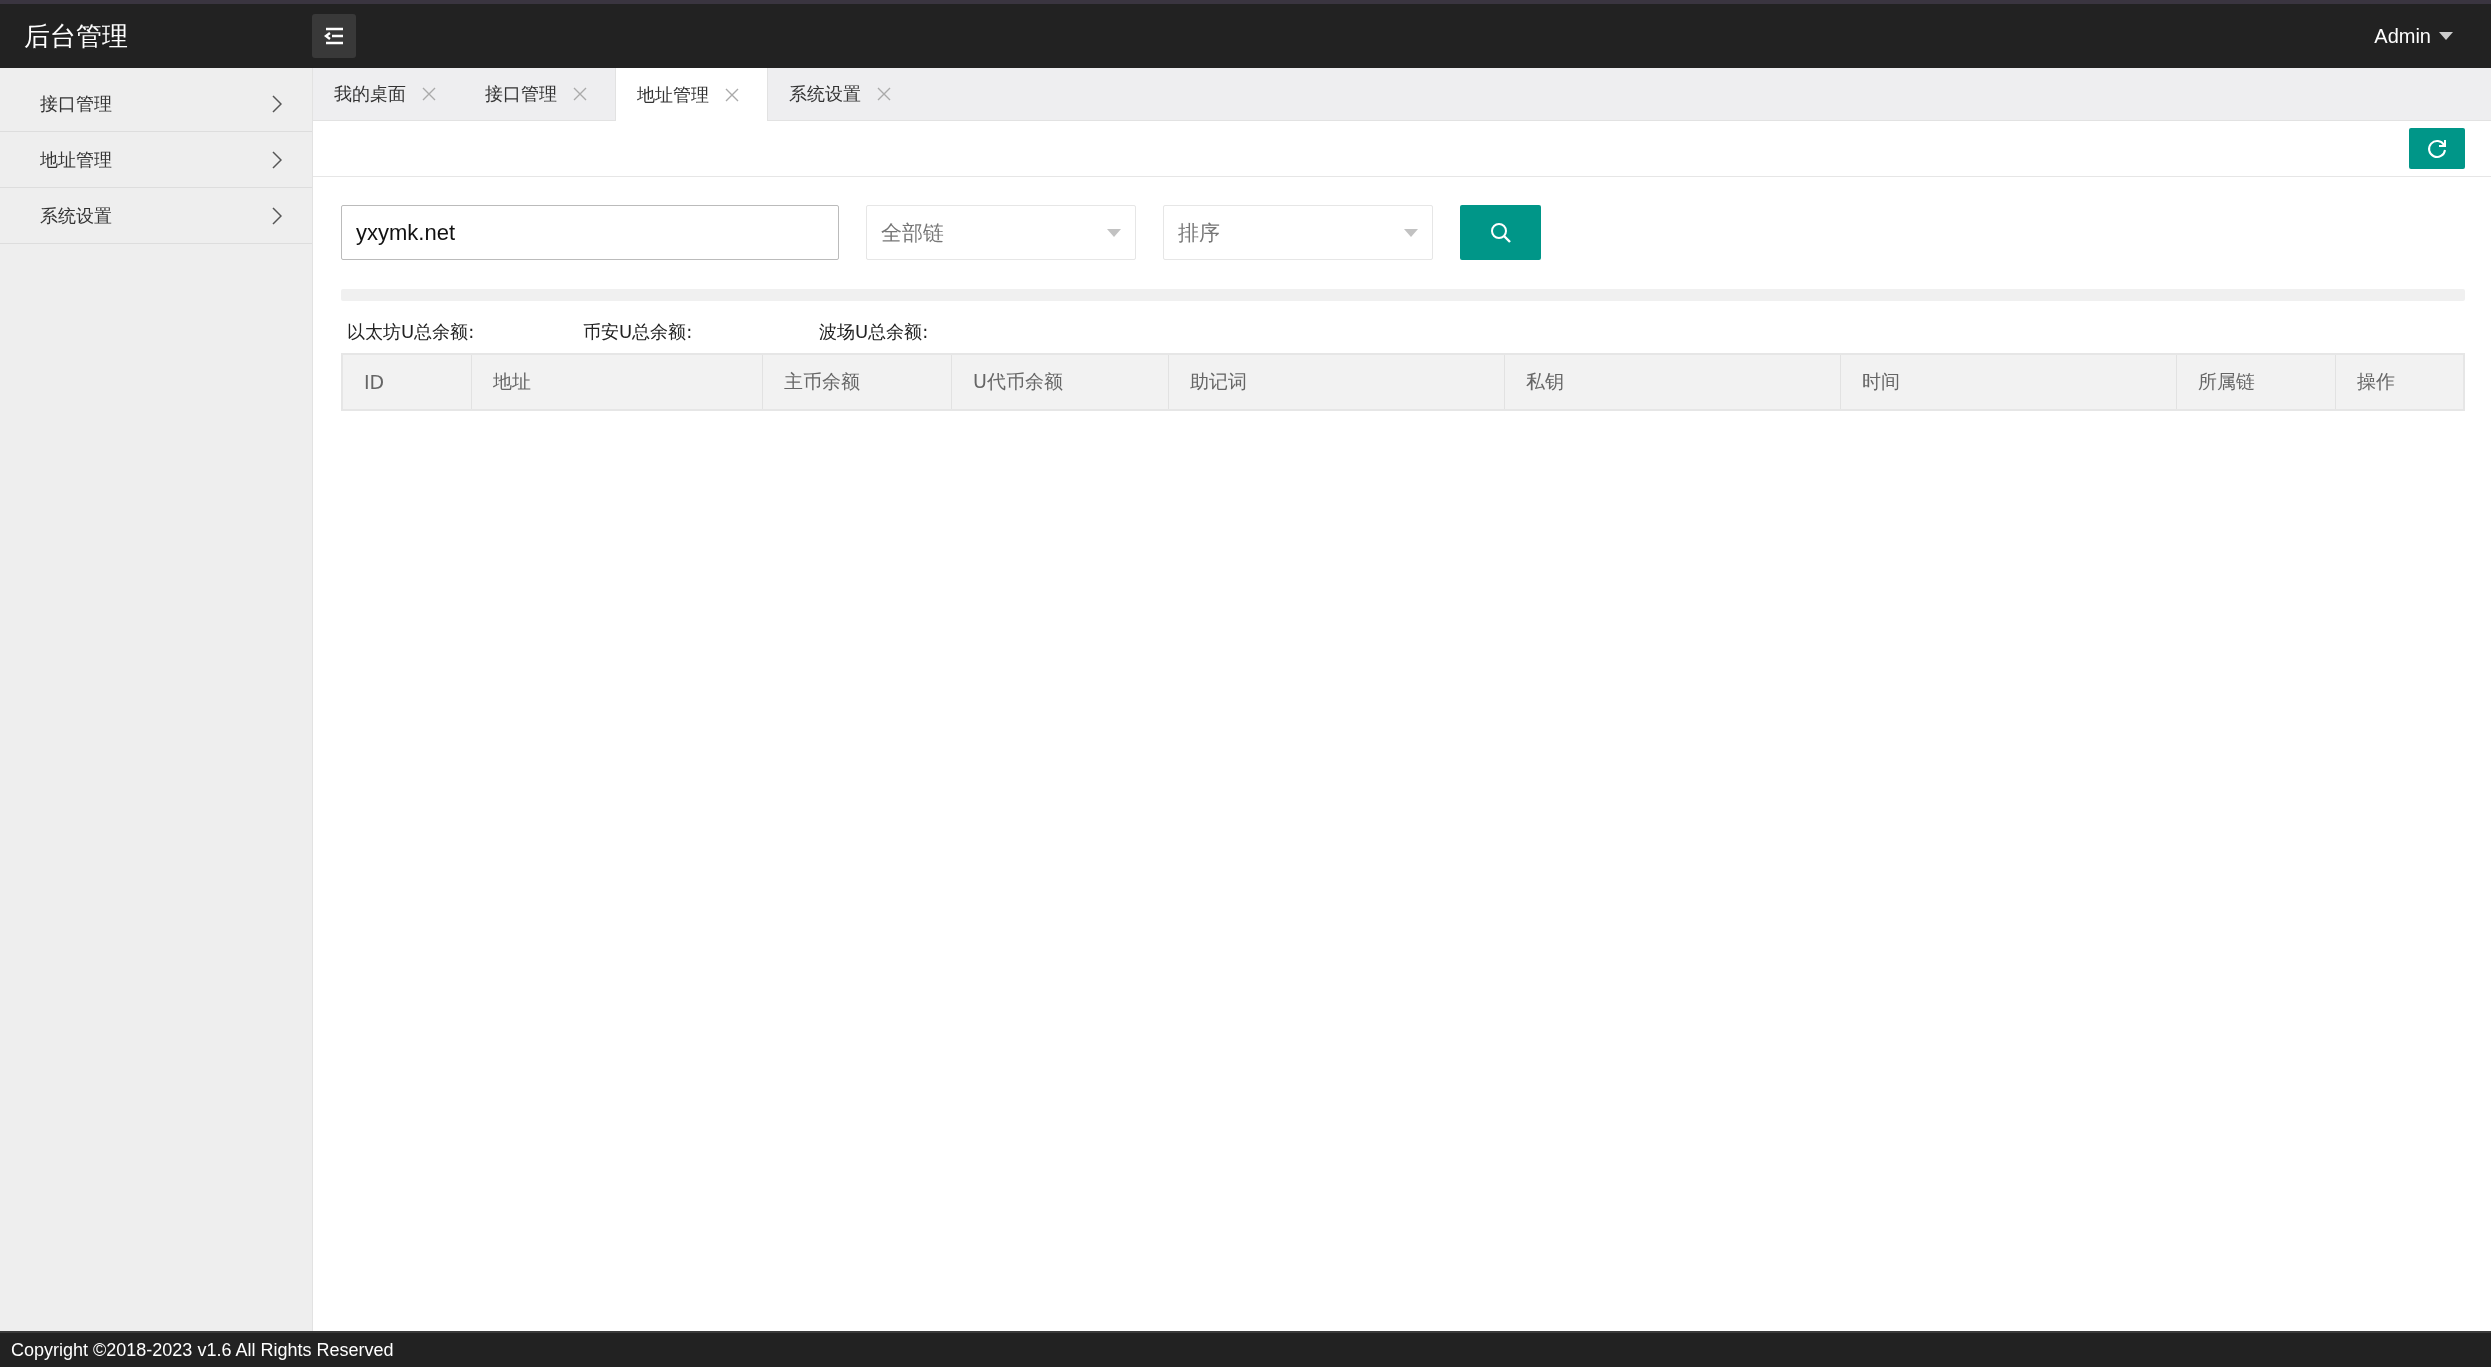 The height and width of the screenshot is (1367, 2491). Describe the element at coordinates (1337, 382) in the screenshot. I see `column-header: 助记词` at that location.